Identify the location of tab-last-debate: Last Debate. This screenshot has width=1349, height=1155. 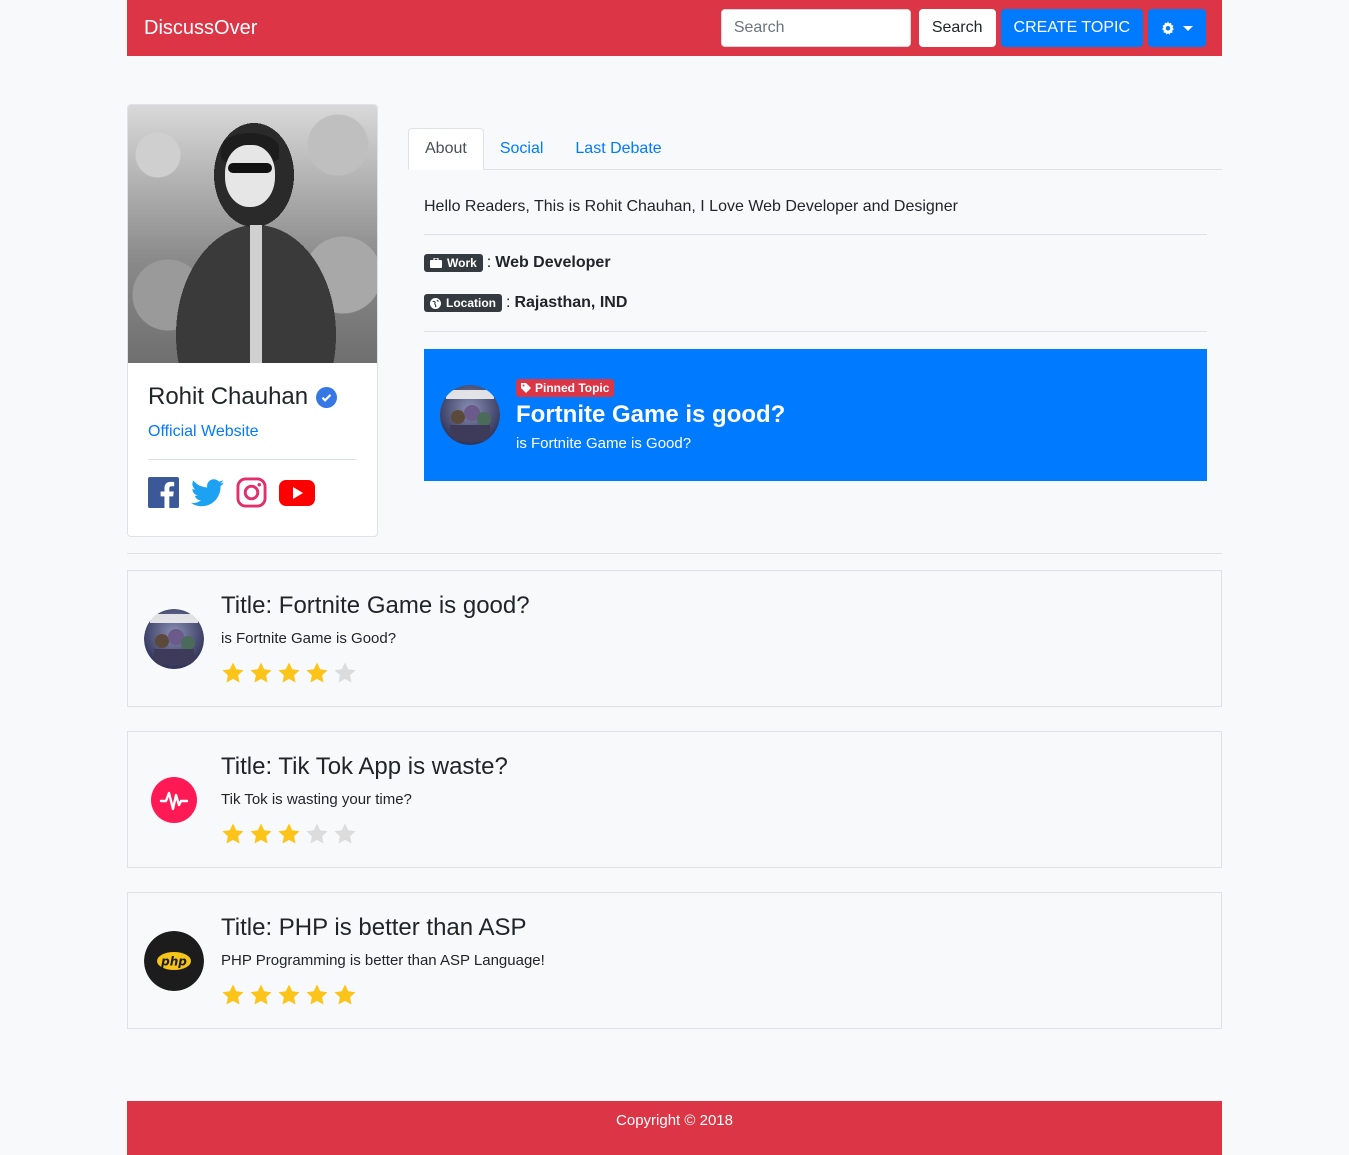
(618, 149).